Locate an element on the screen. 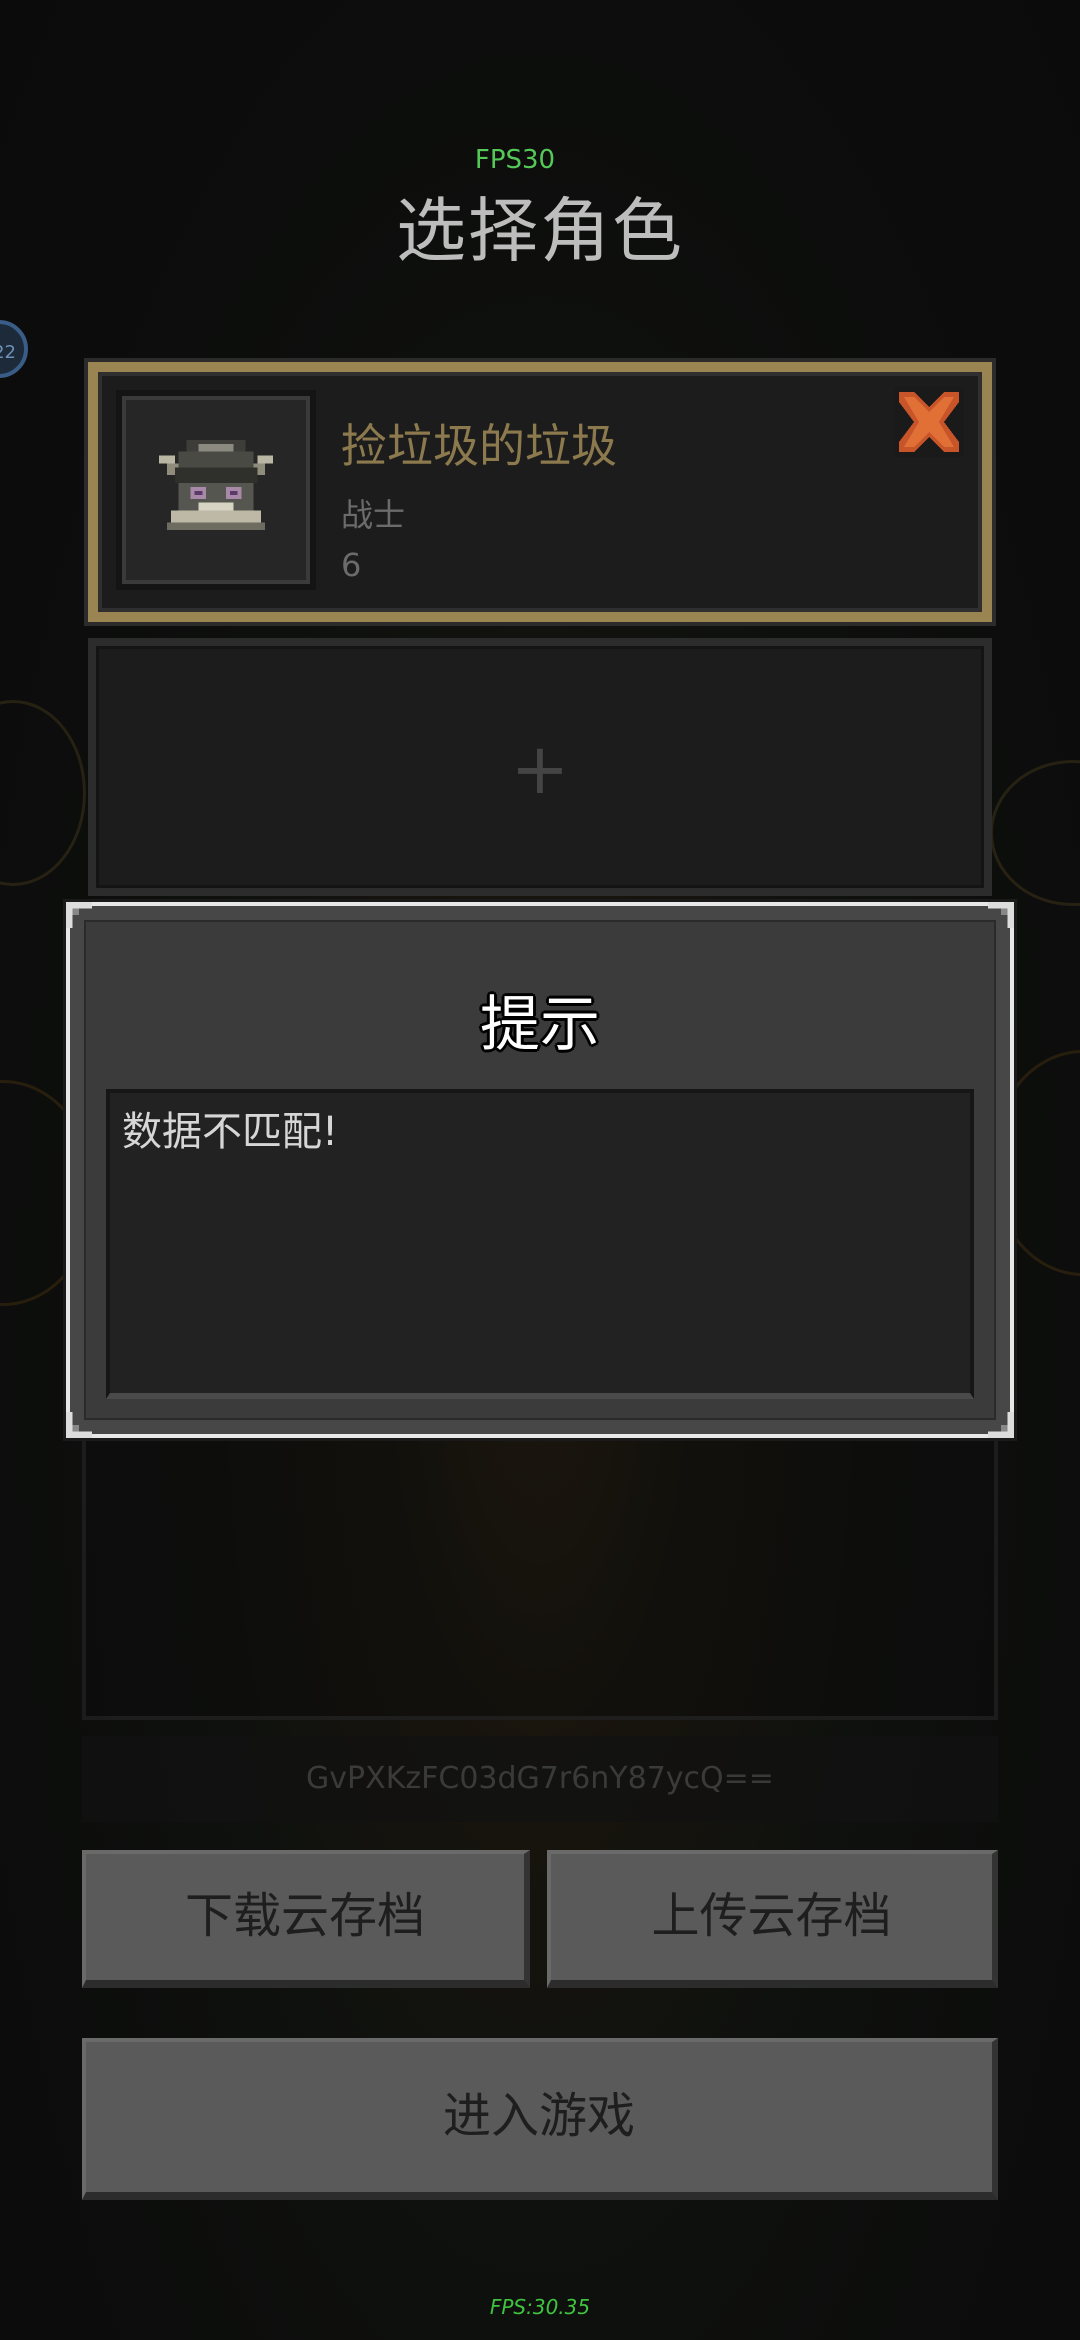  character-name: 捡垃圾的垃圾 is located at coordinates (479, 446).